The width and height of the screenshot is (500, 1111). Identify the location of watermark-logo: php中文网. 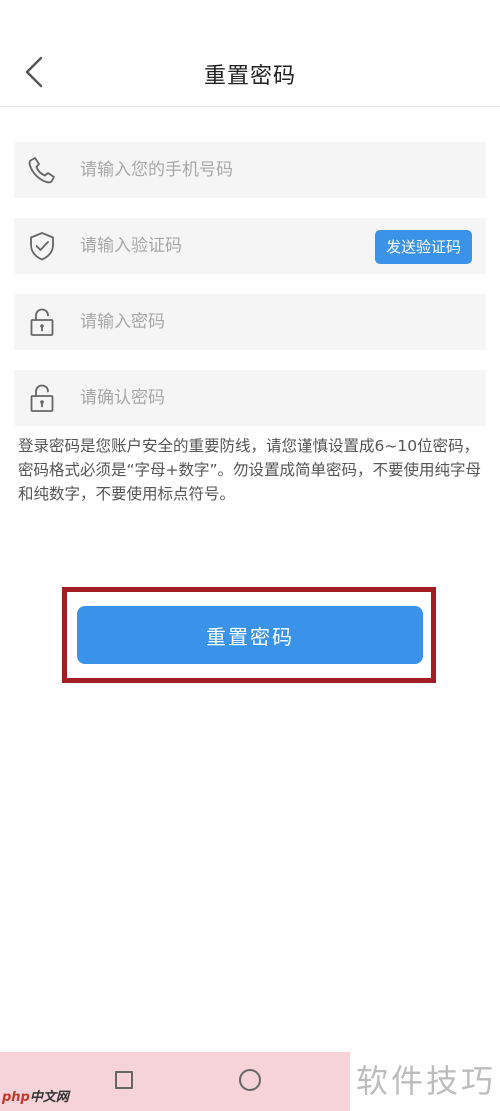
(35, 1095).